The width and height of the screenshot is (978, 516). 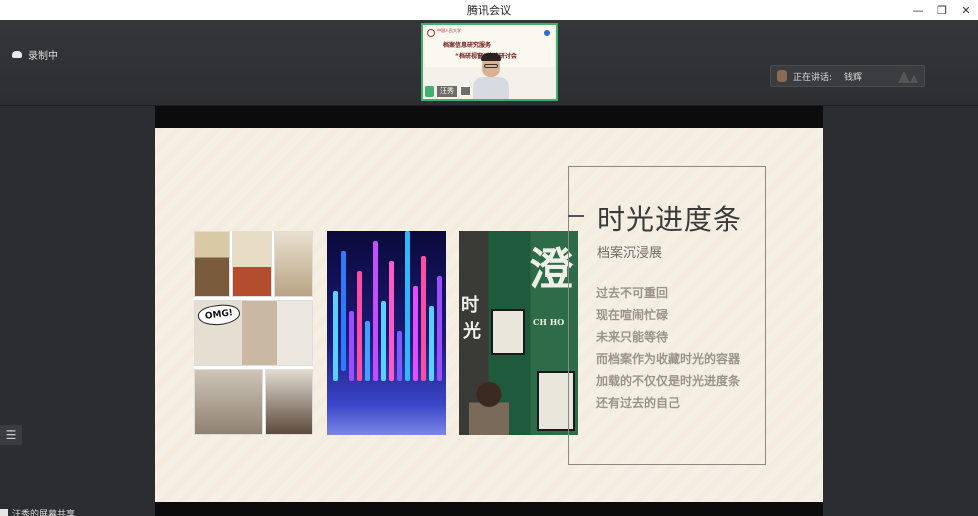 I want to click on cloud-record-icon, so click(x=17, y=54).